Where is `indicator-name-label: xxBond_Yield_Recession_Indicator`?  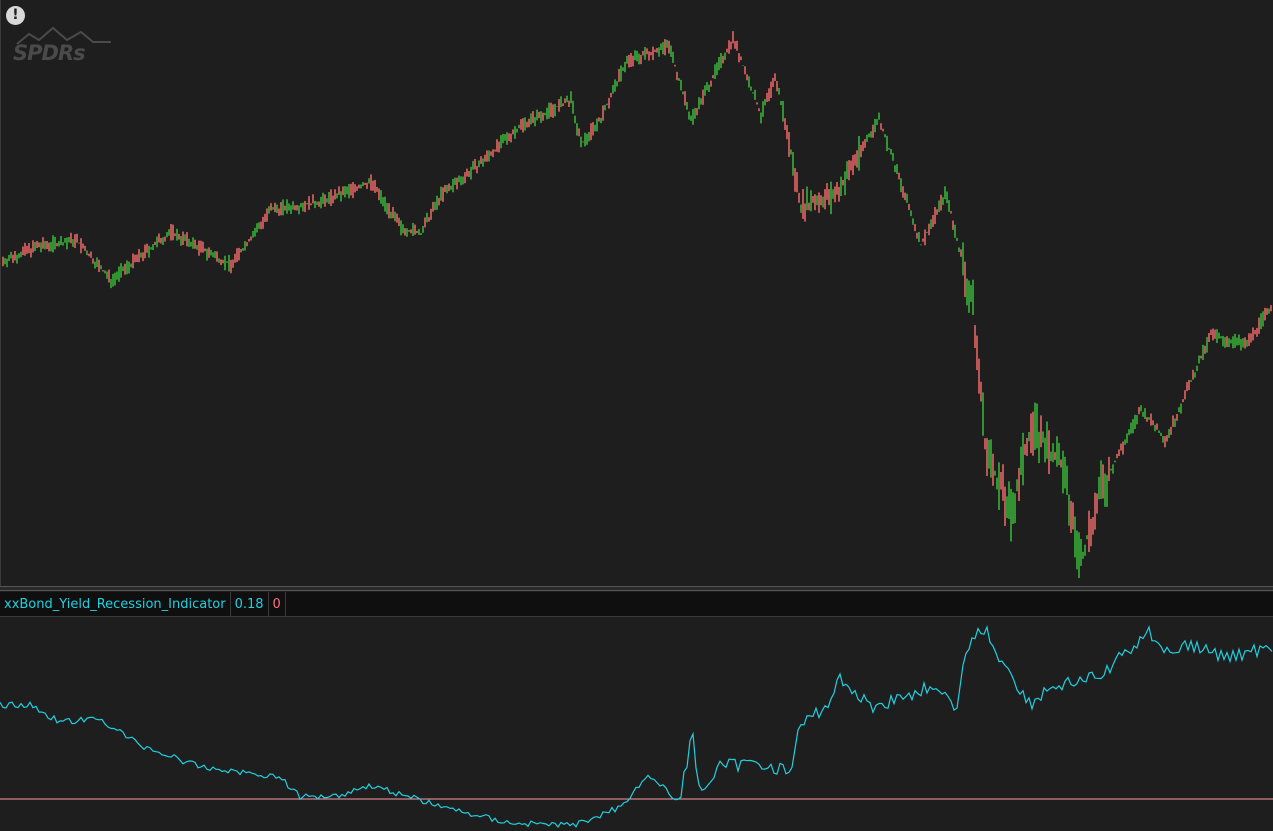 indicator-name-label: xxBond_Yield_Recession_Indicator is located at coordinates (115, 604).